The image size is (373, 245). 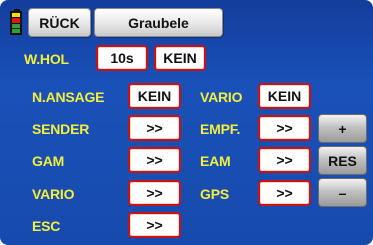 I want to click on whol-time-field: 10s, so click(x=122, y=58).